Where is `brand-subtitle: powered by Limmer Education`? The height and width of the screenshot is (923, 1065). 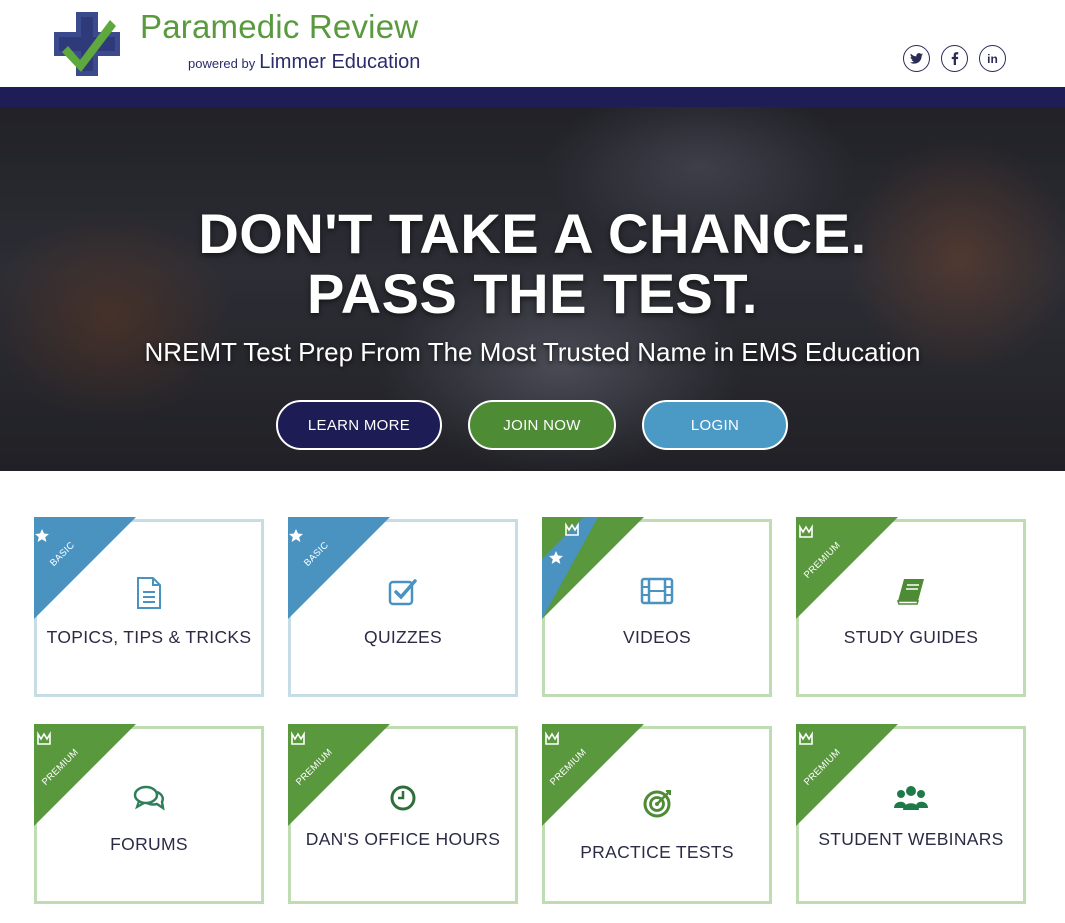
brand-subtitle: powered by Limmer Education is located at coordinates (304, 62).